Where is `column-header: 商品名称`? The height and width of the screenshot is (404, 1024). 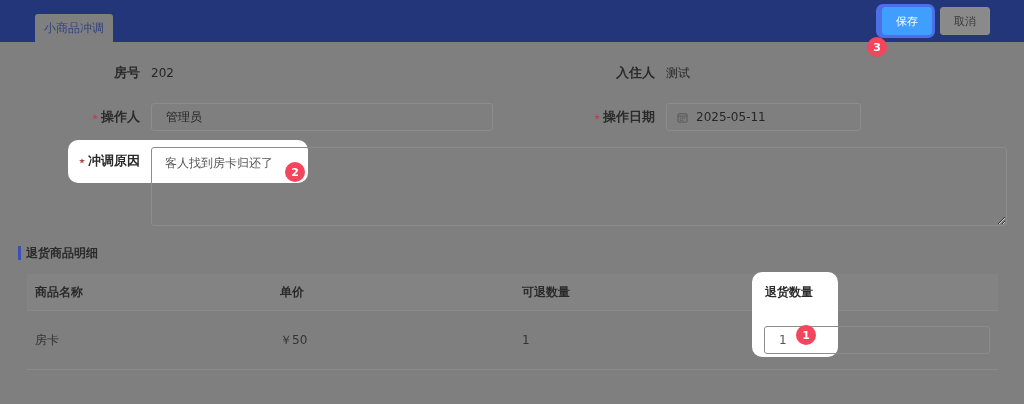
column-header: 商品名称 is located at coordinates (59, 292).